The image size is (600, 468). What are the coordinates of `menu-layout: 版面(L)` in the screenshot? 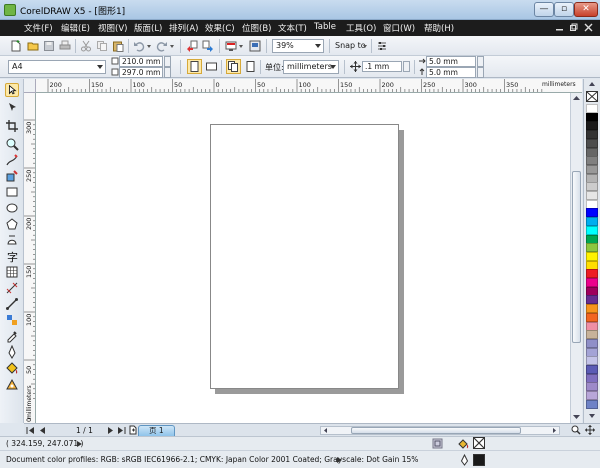 It's located at (148, 28).